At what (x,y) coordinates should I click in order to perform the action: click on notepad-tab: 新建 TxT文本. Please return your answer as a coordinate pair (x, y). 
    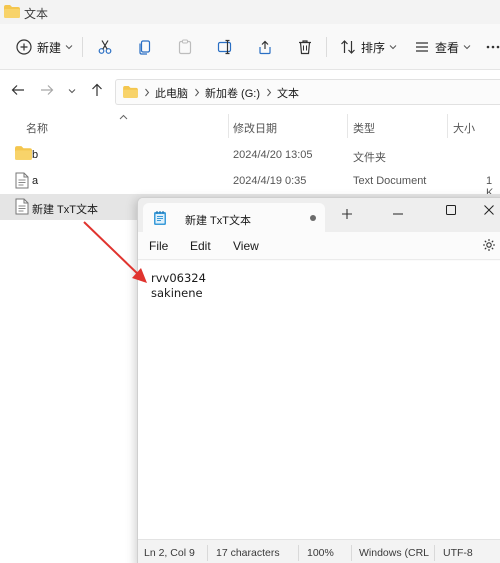
    Looking at the image, I should click on (234, 218).